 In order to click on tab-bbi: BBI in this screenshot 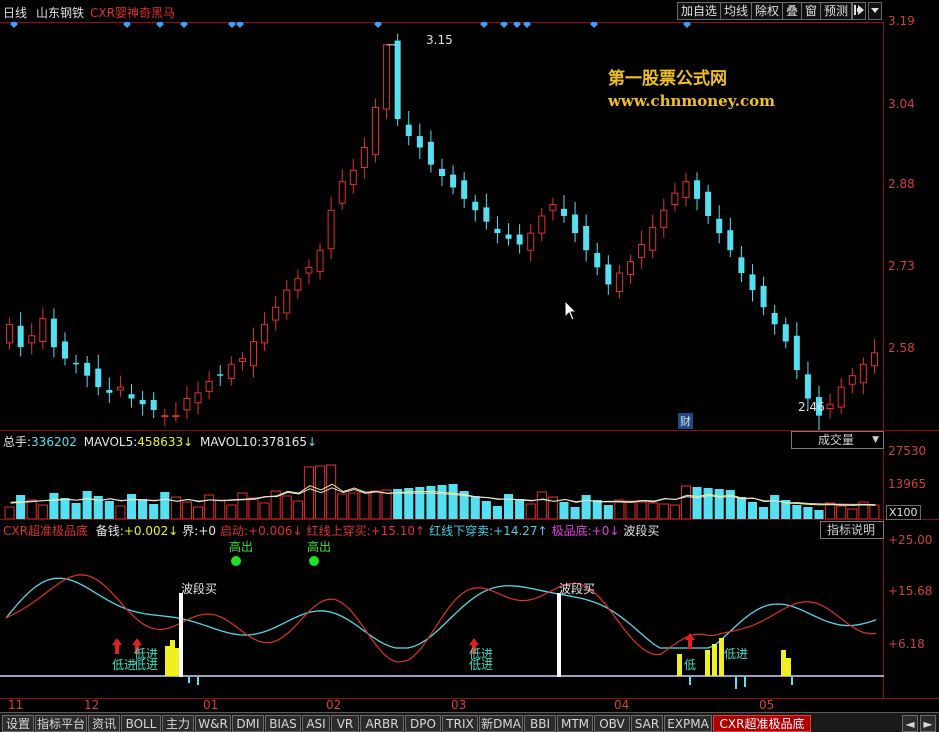, I will do `click(540, 723)`.